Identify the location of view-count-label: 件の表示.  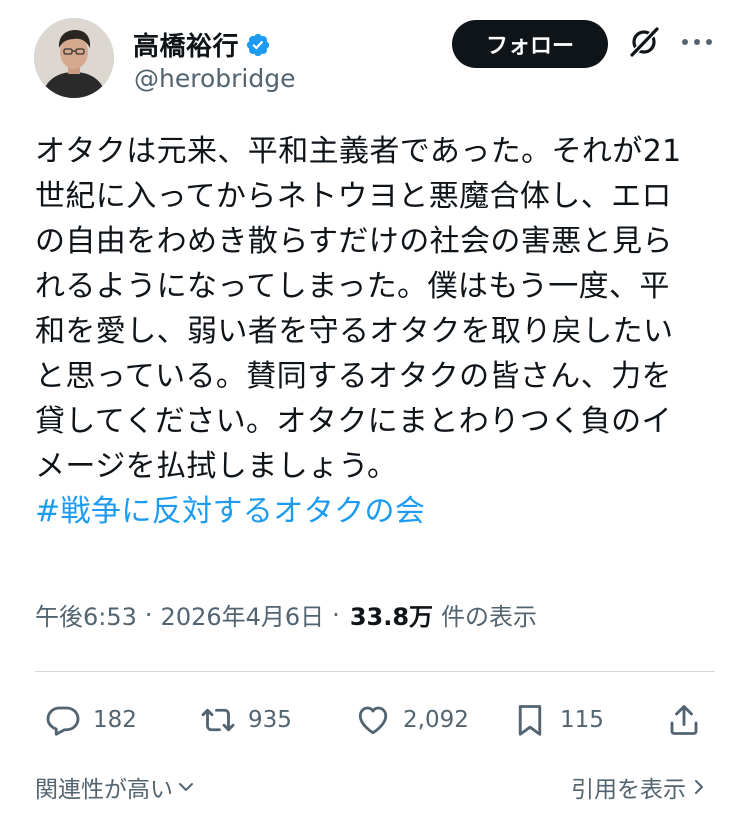
(489, 617).